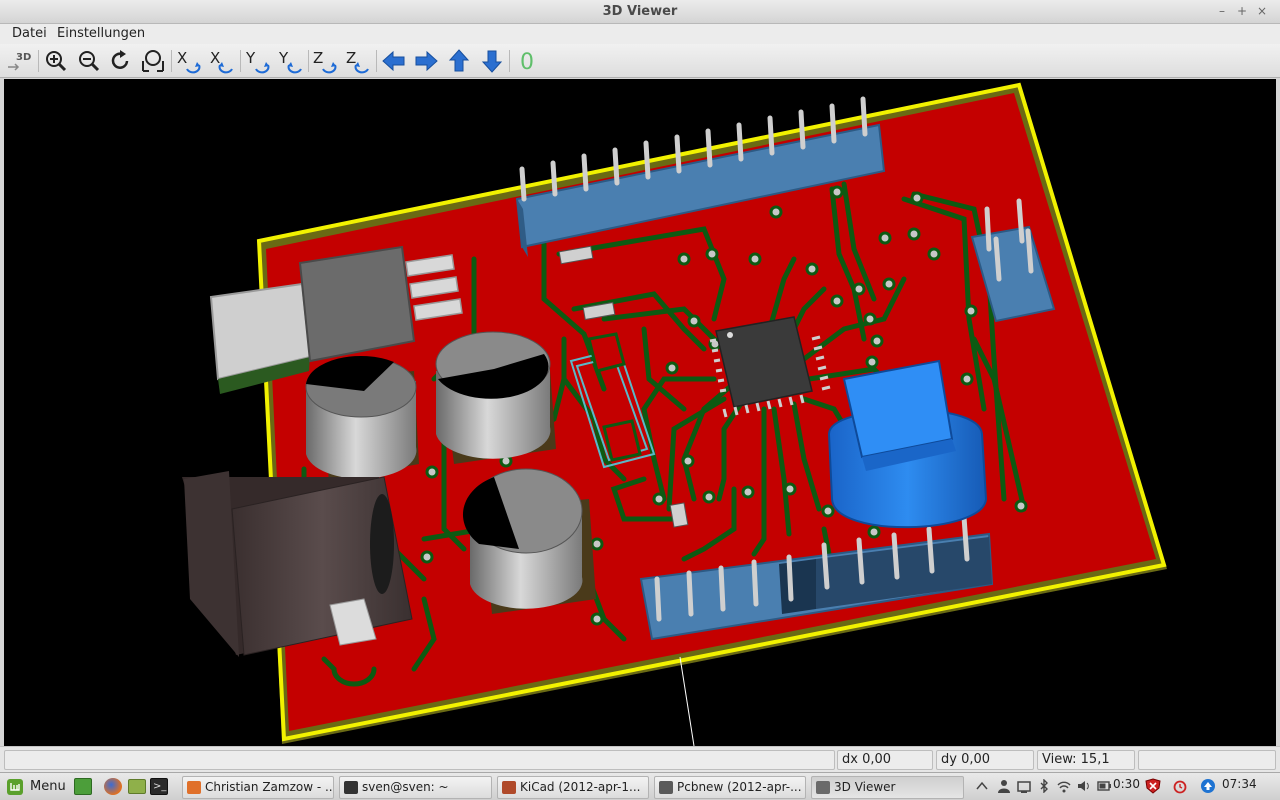 This screenshot has width=1280, height=800. I want to click on menu-datei: Datei, so click(29, 34).